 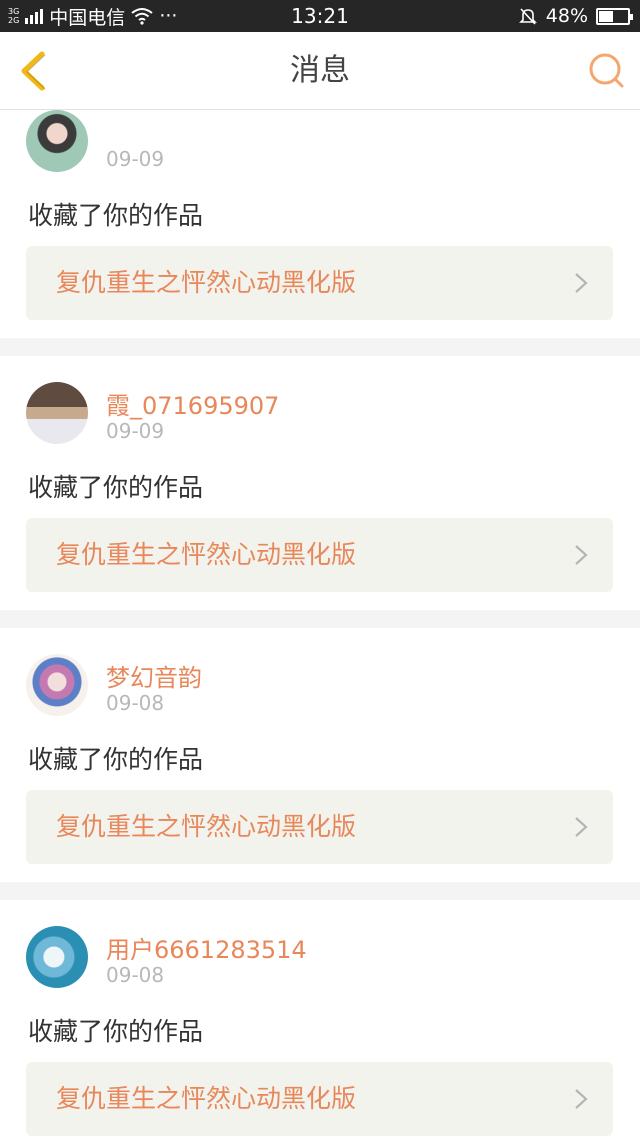 I want to click on status-bar: 3G 2G 中国电信 ··· 13:21 48%, so click(x=320, y=16).